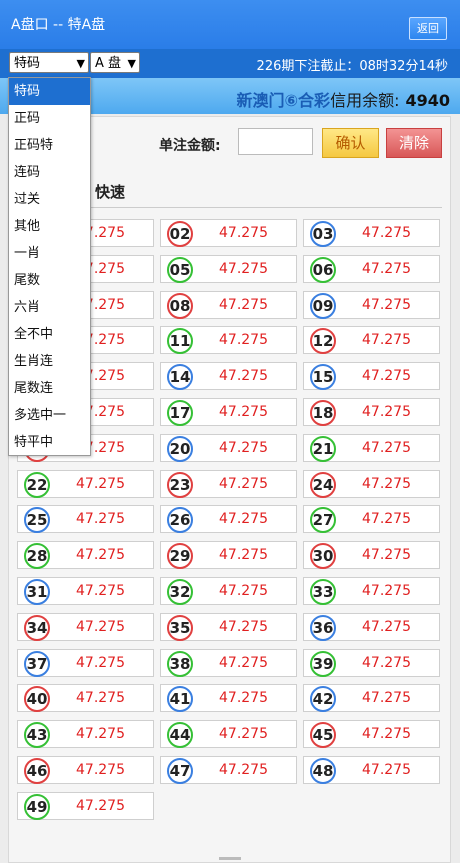  Describe the element at coordinates (275, 141) in the screenshot. I see `amount-input` at that location.